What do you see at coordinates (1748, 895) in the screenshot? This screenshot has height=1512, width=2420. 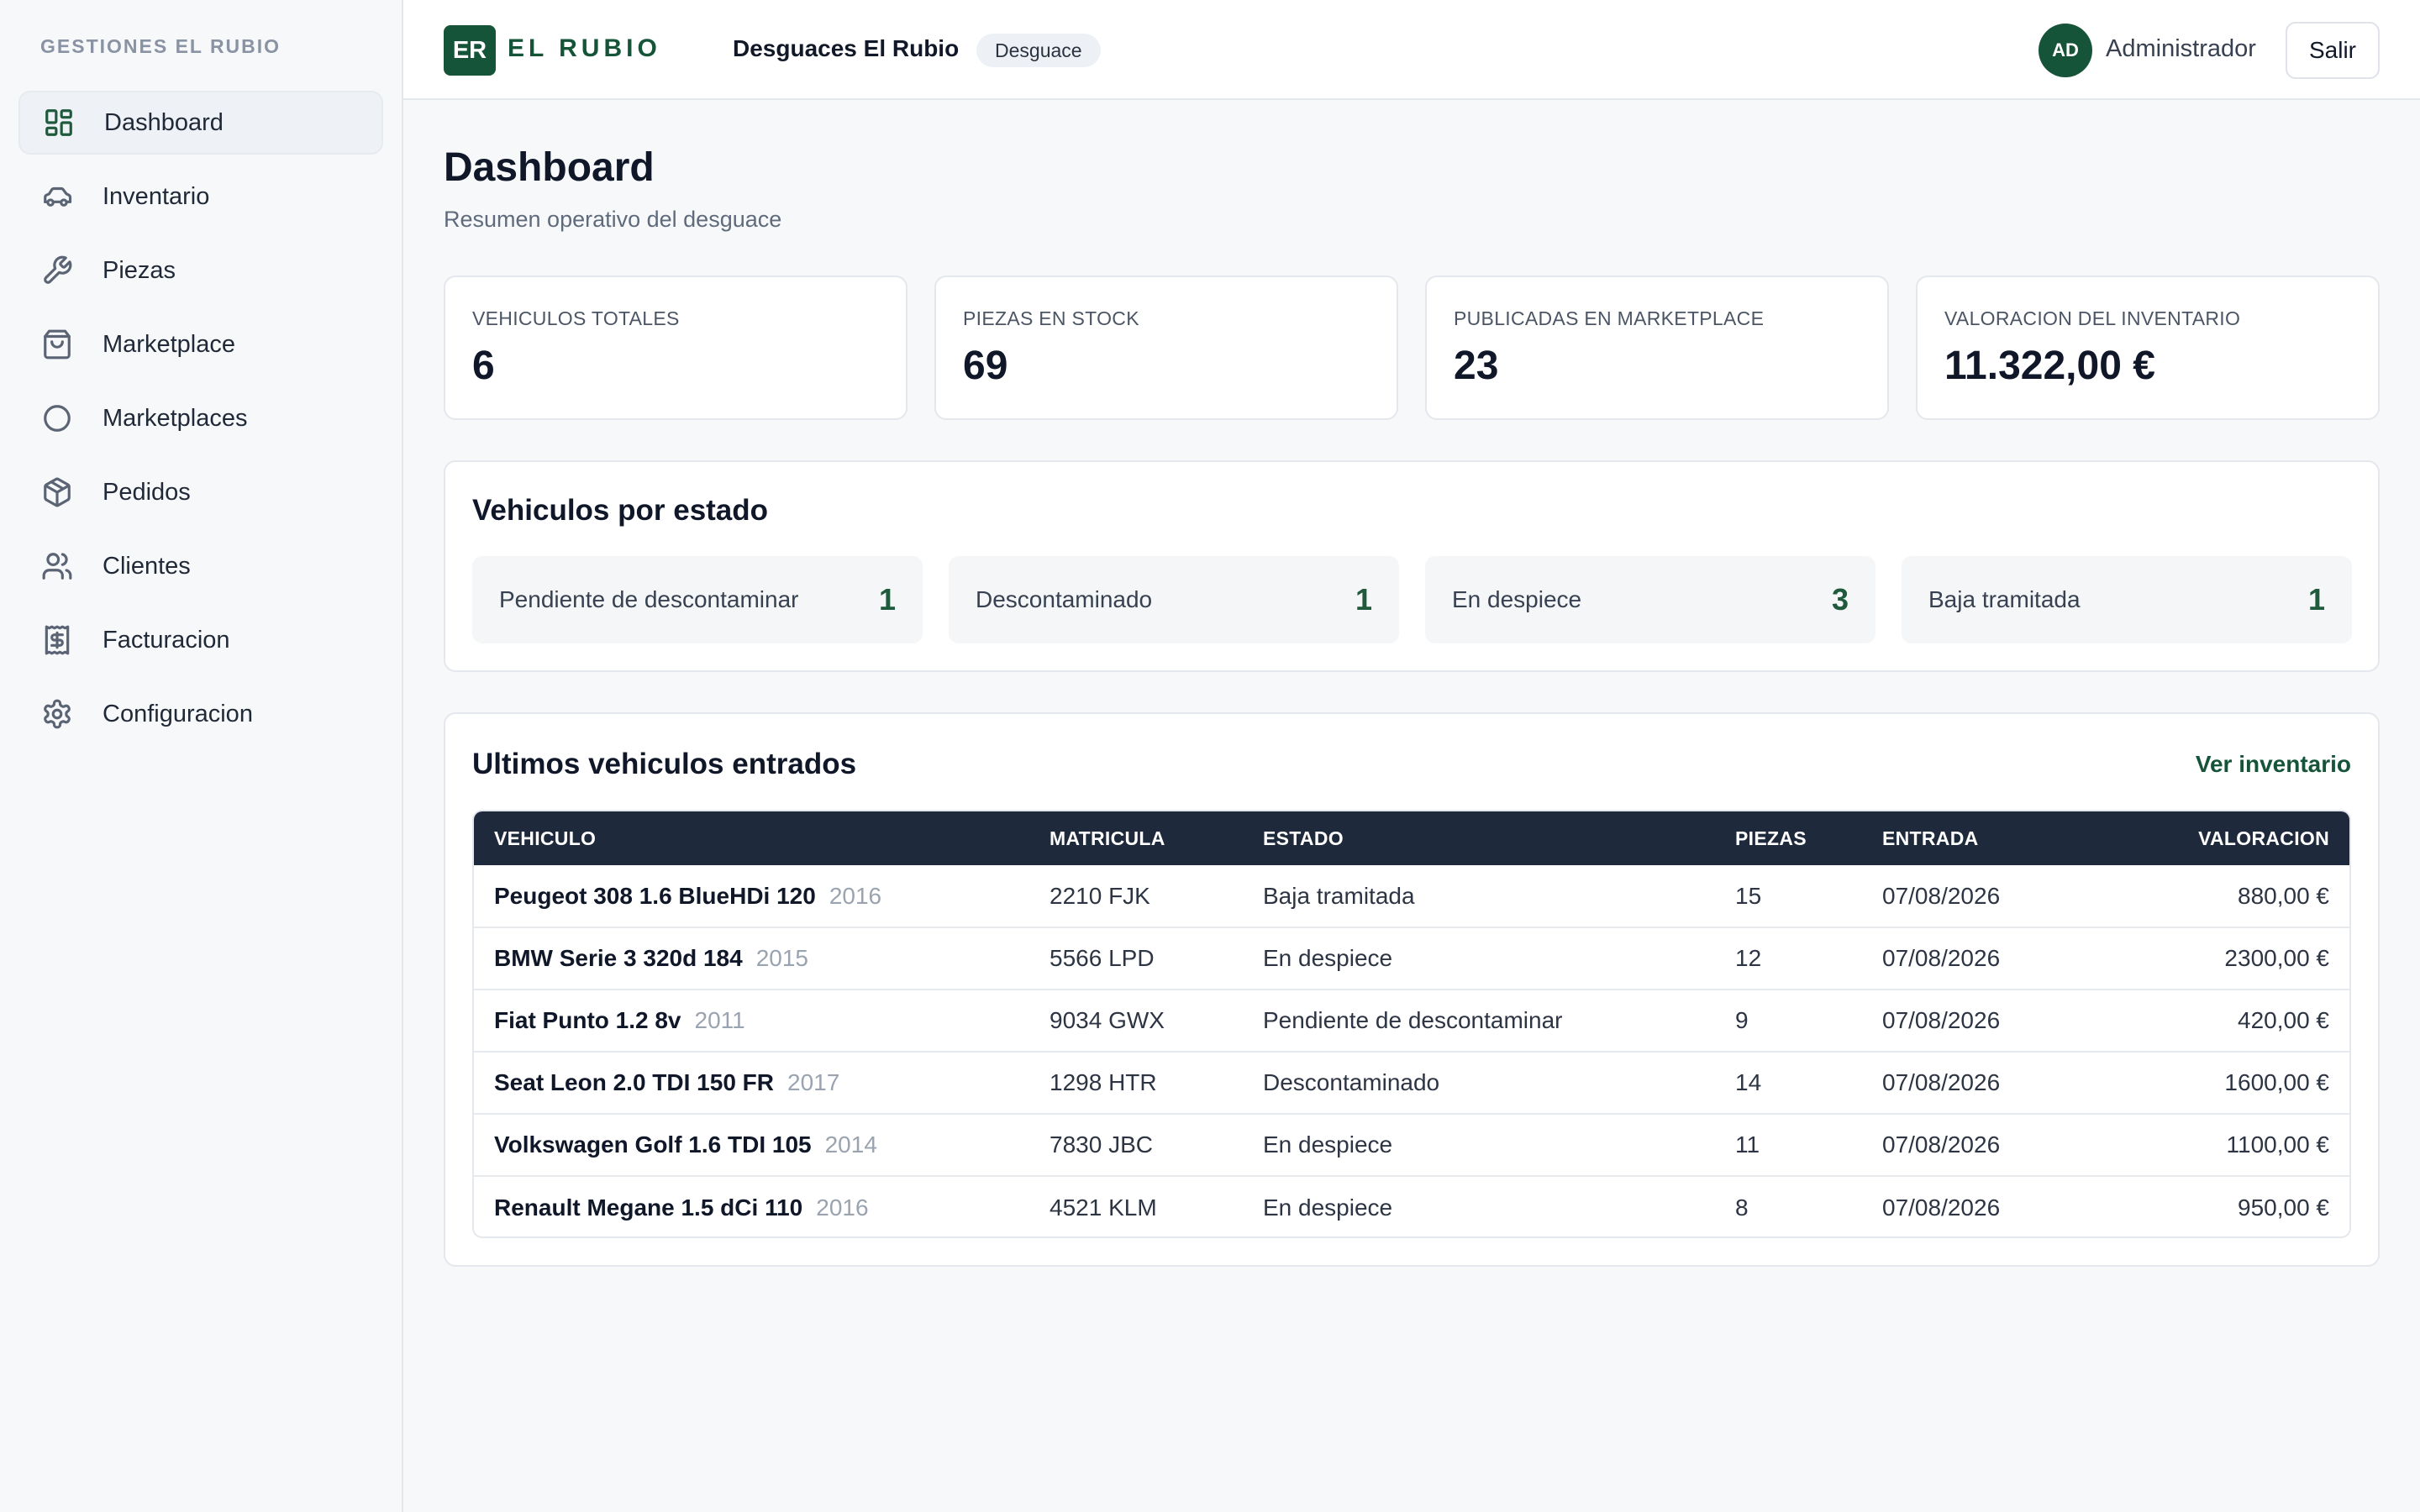 I see `parts-cell: 15` at bounding box center [1748, 895].